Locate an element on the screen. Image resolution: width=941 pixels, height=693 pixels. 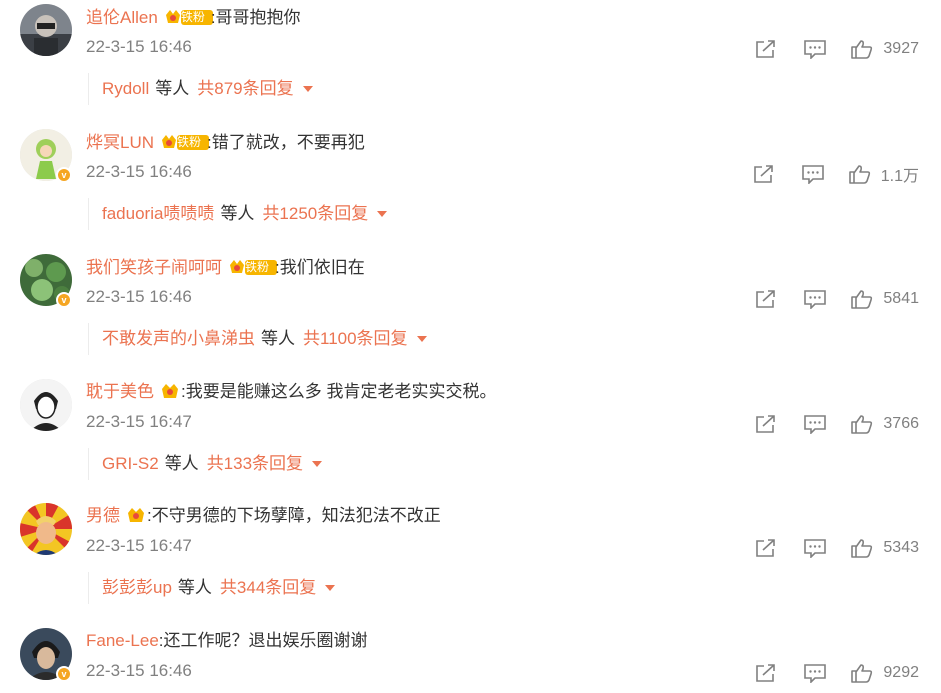
like-count: 9292 is located at coordinates (901, 672).